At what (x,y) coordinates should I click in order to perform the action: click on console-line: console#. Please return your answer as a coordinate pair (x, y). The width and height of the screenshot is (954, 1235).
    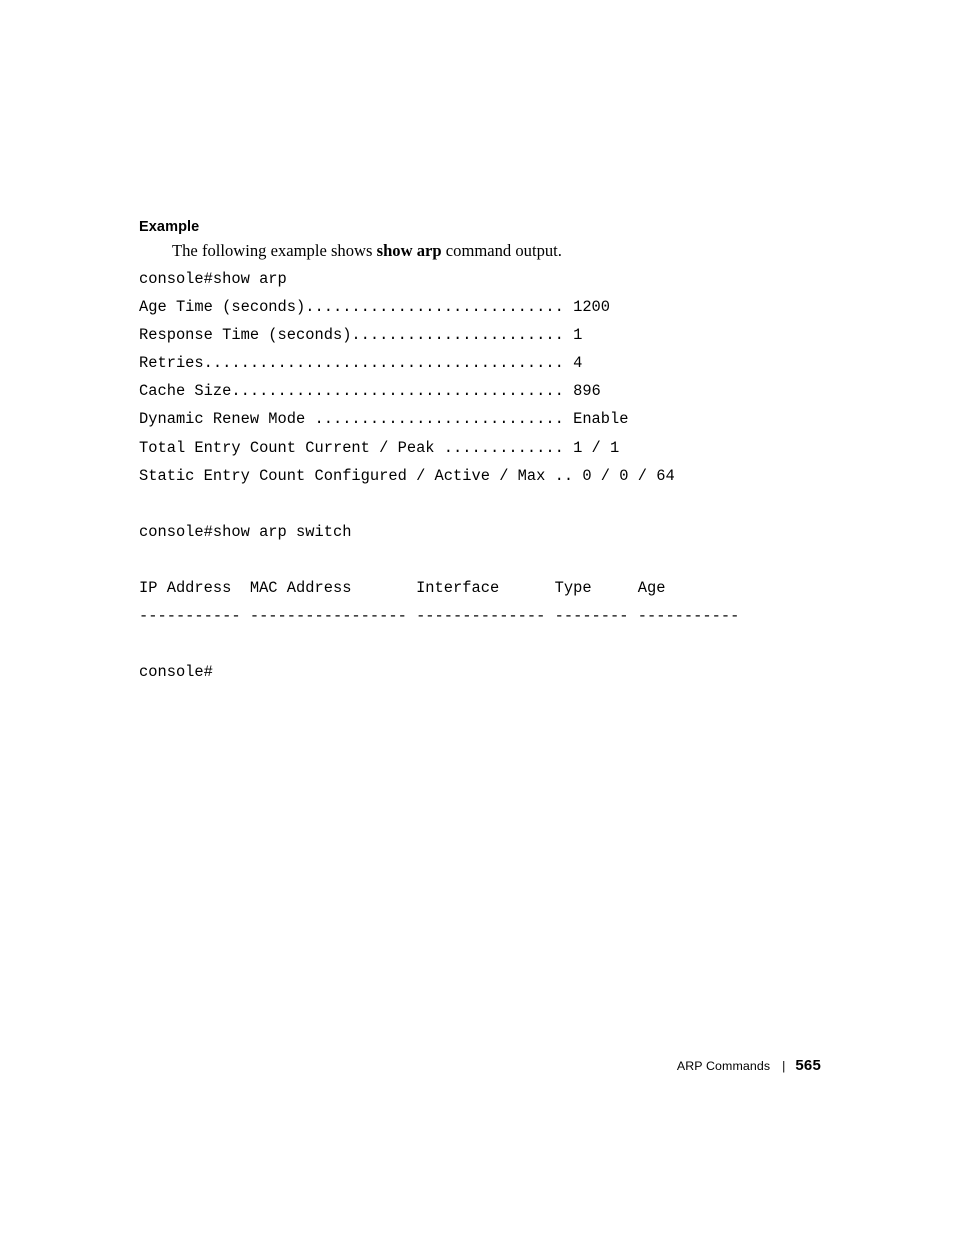
    Looking at the image, I should click on (176, 672).